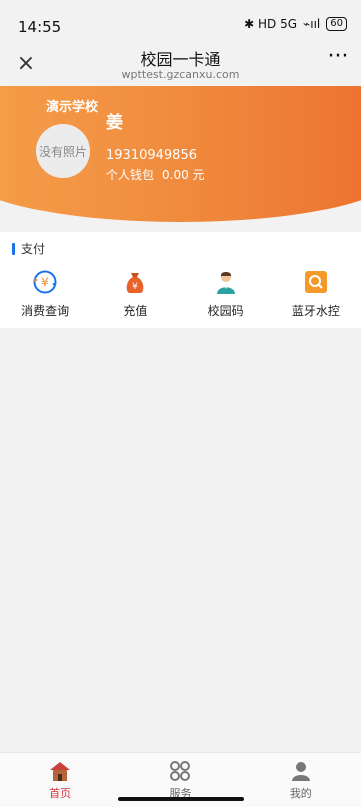 The height and width of the screenshot is (807, 361). What do you see at coordinates (312, 24) in the screenshot?
I see `signal-icon: ⌁ııl` at bounding box center [312, 24].